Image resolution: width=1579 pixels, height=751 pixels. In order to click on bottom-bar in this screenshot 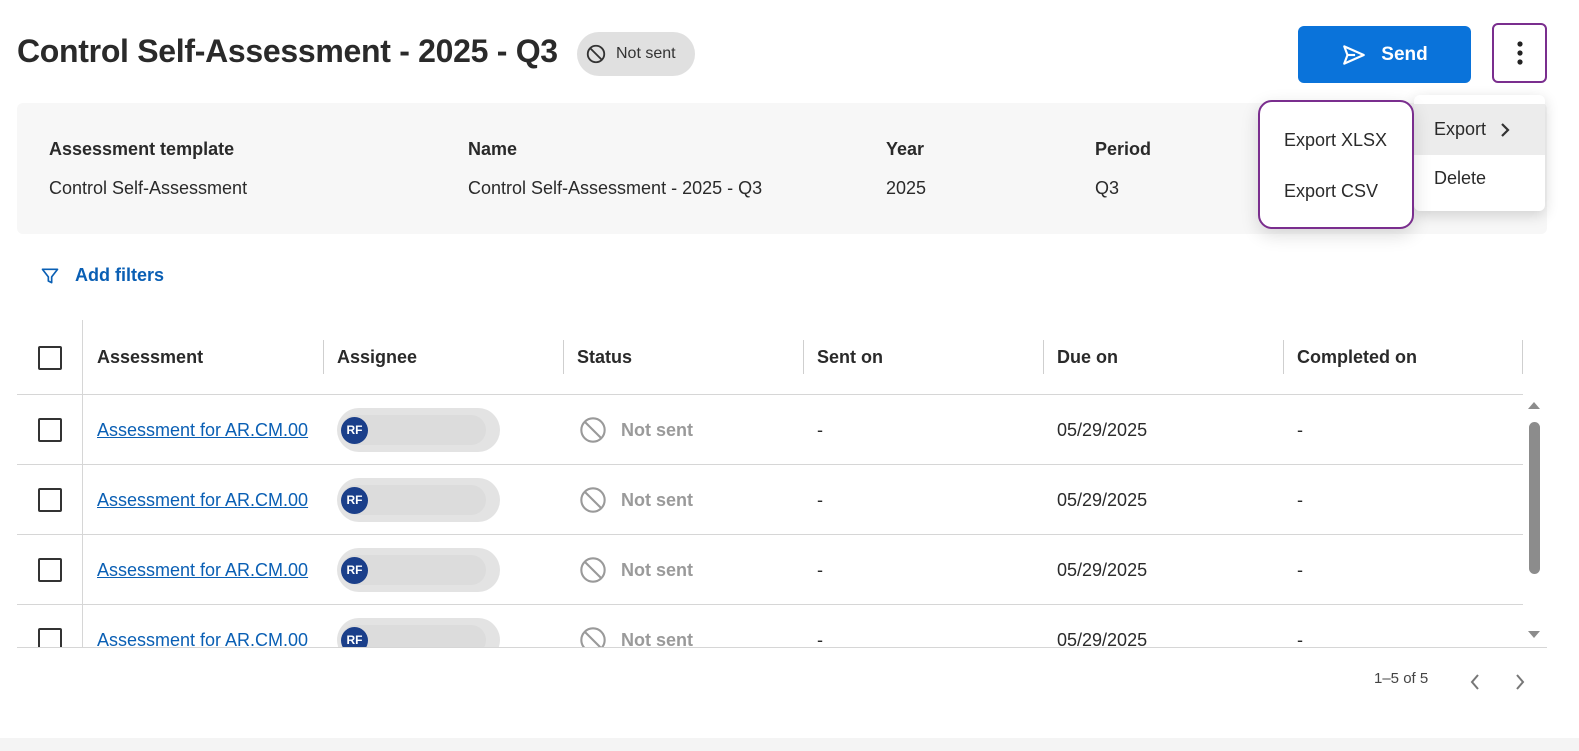, I will do `click(789, 744)`.